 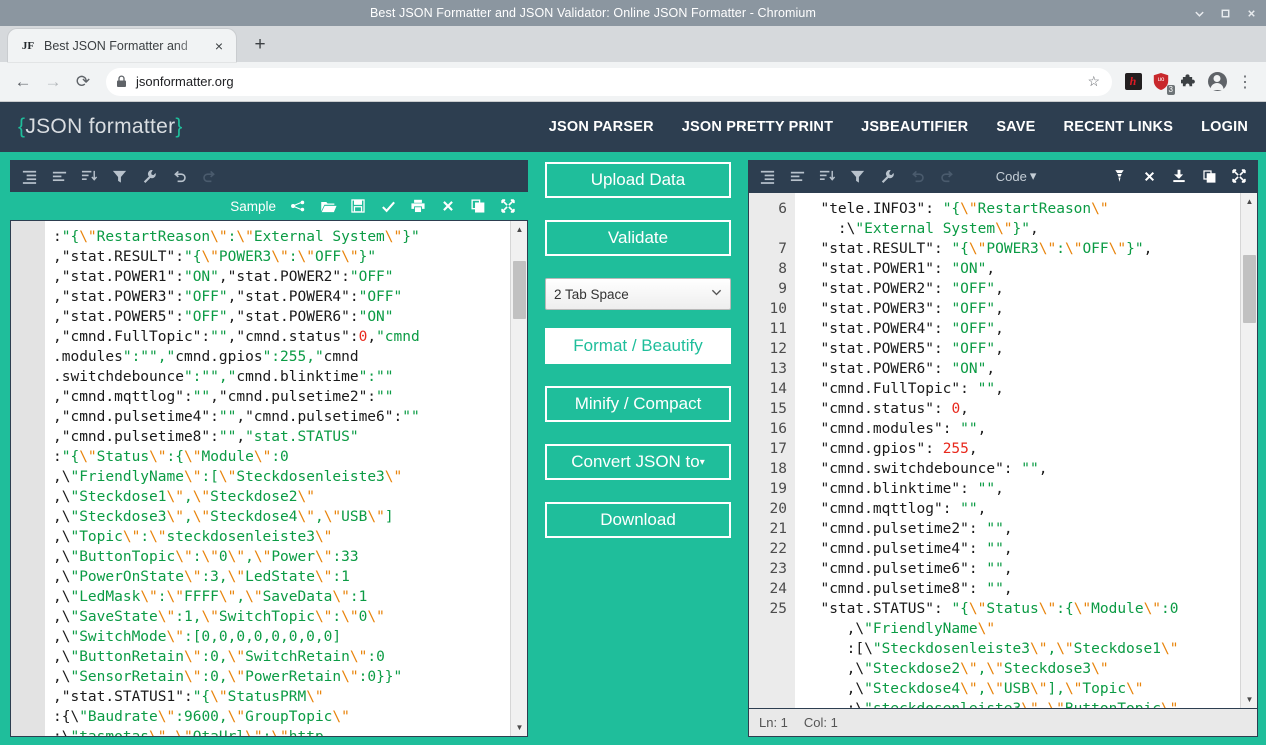 What do you see at coordinates (778, 609) in the screenshot?
I see `line-number: 25` at bounding box center [778, 609].